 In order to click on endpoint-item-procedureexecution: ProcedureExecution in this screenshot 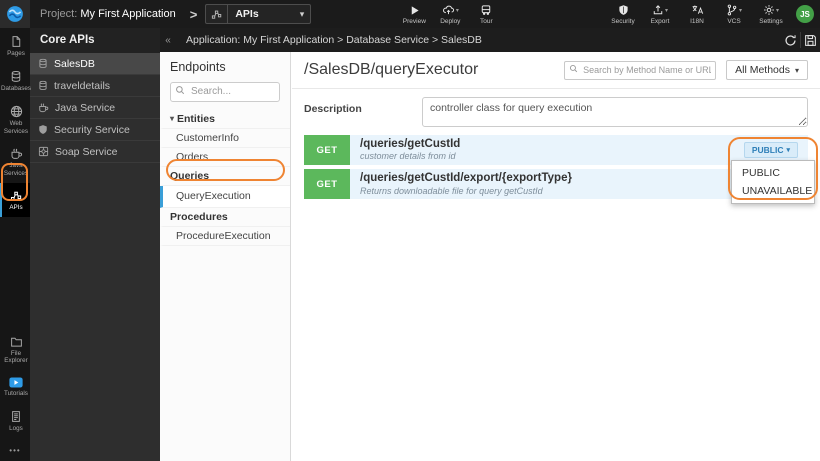, I will do `click(225, 236)`.